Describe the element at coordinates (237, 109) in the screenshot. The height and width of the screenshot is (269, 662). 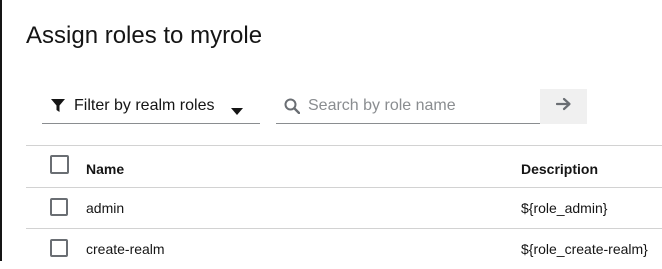
I see `caret-down-icon` at that location.